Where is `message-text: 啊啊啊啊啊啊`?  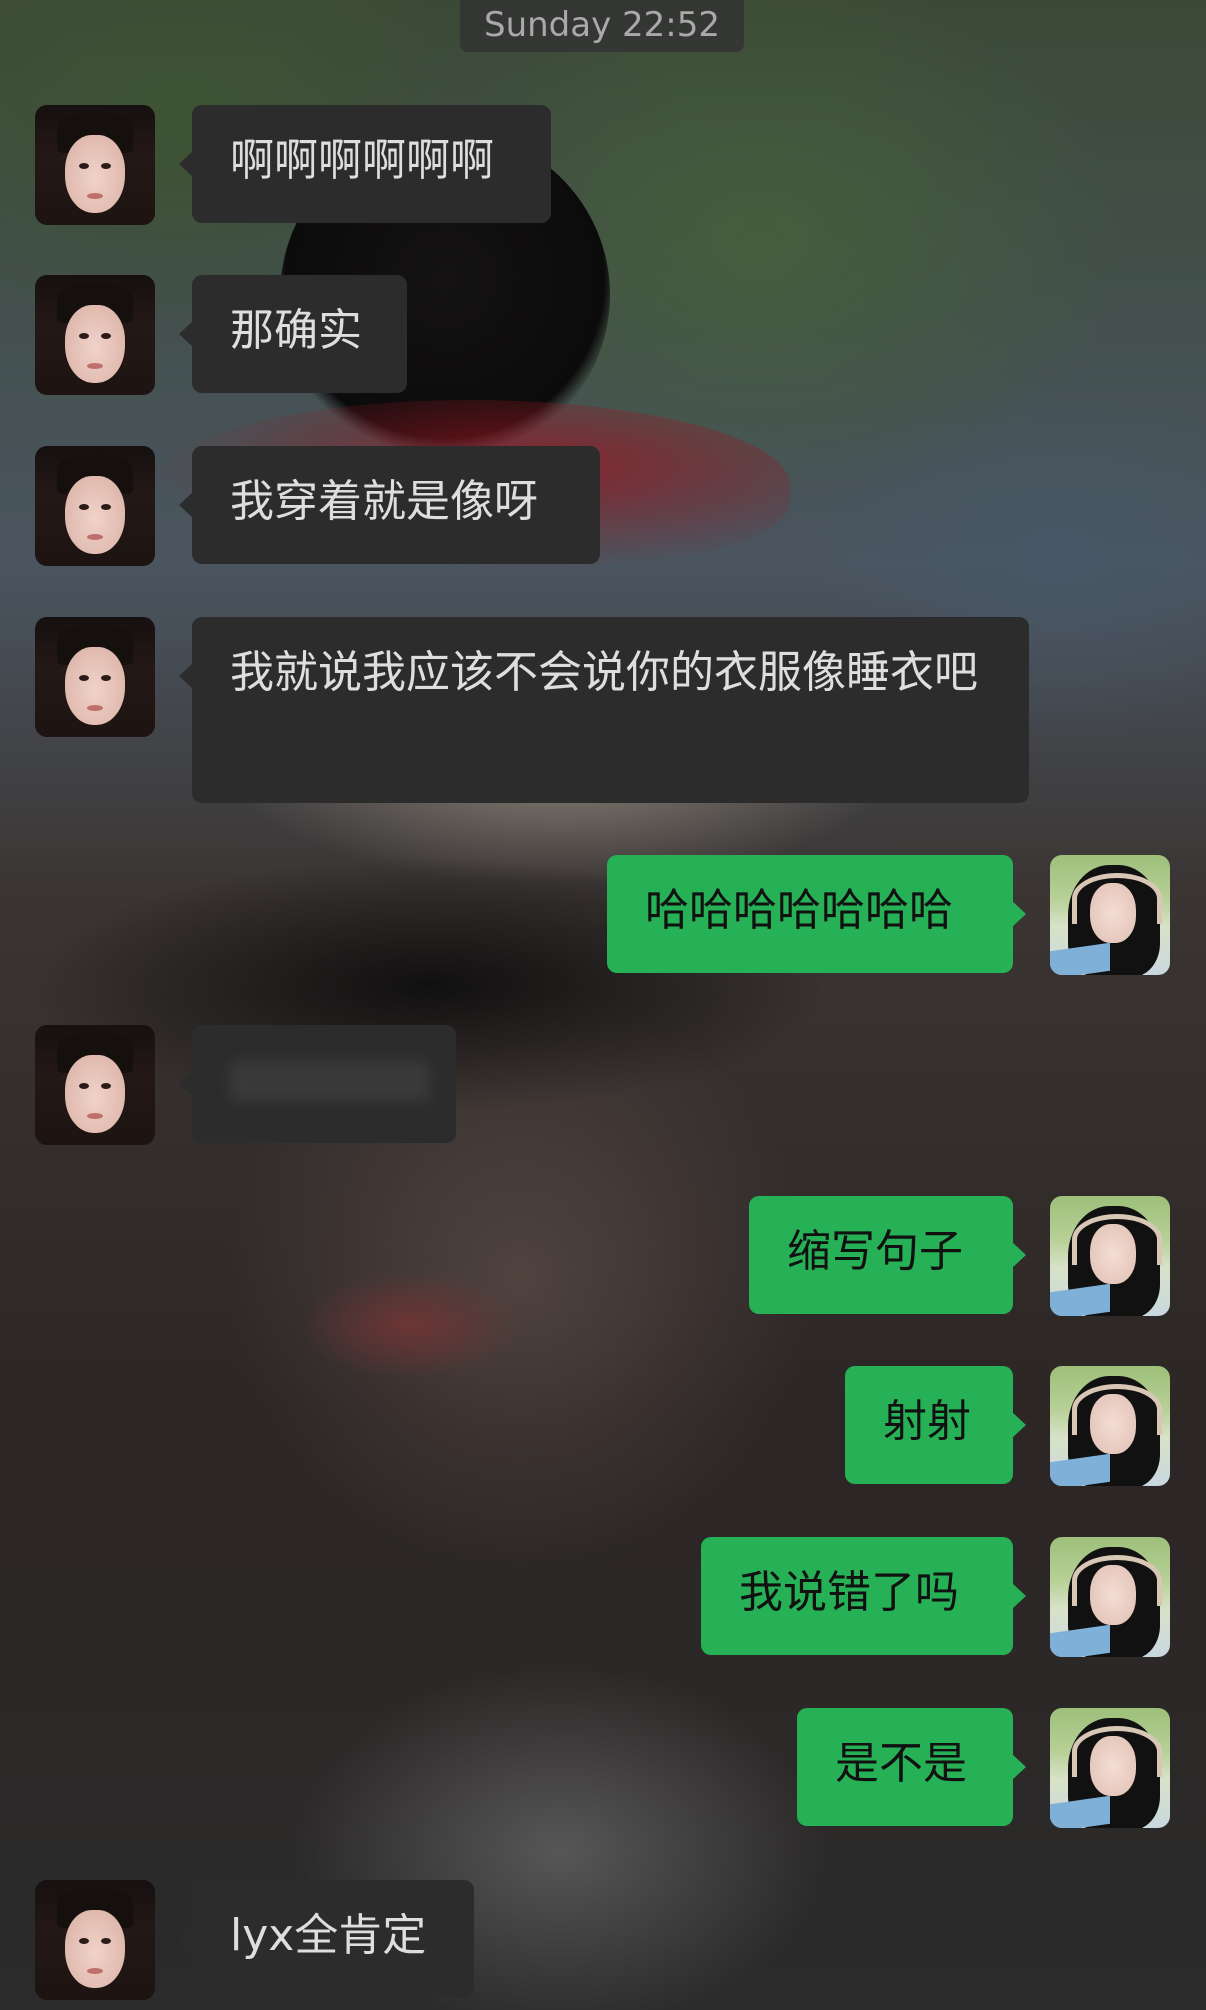 message-text: 啊啊啊啊啊啊 is located at coordinates (362, 160).